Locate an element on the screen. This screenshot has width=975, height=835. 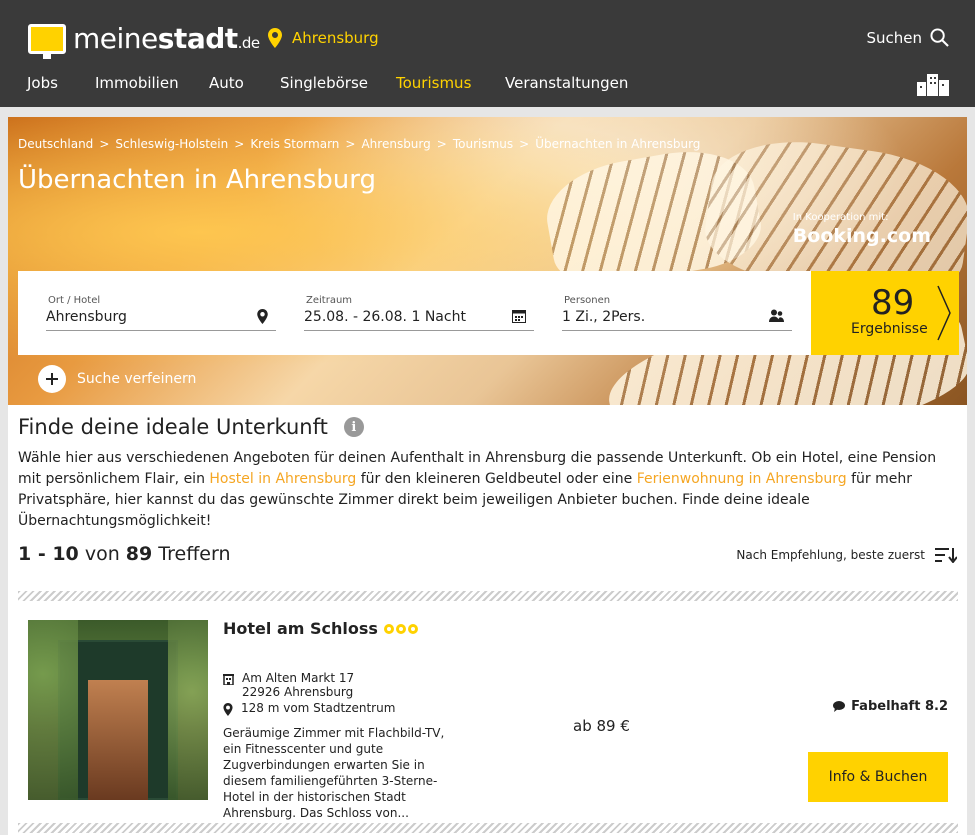
hotel-price: ab 89 € is located at coordinates (601, 726).